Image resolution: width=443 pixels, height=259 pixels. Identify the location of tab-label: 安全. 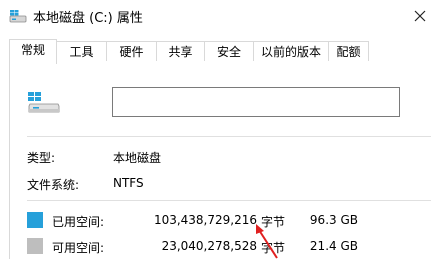
(228, 52).